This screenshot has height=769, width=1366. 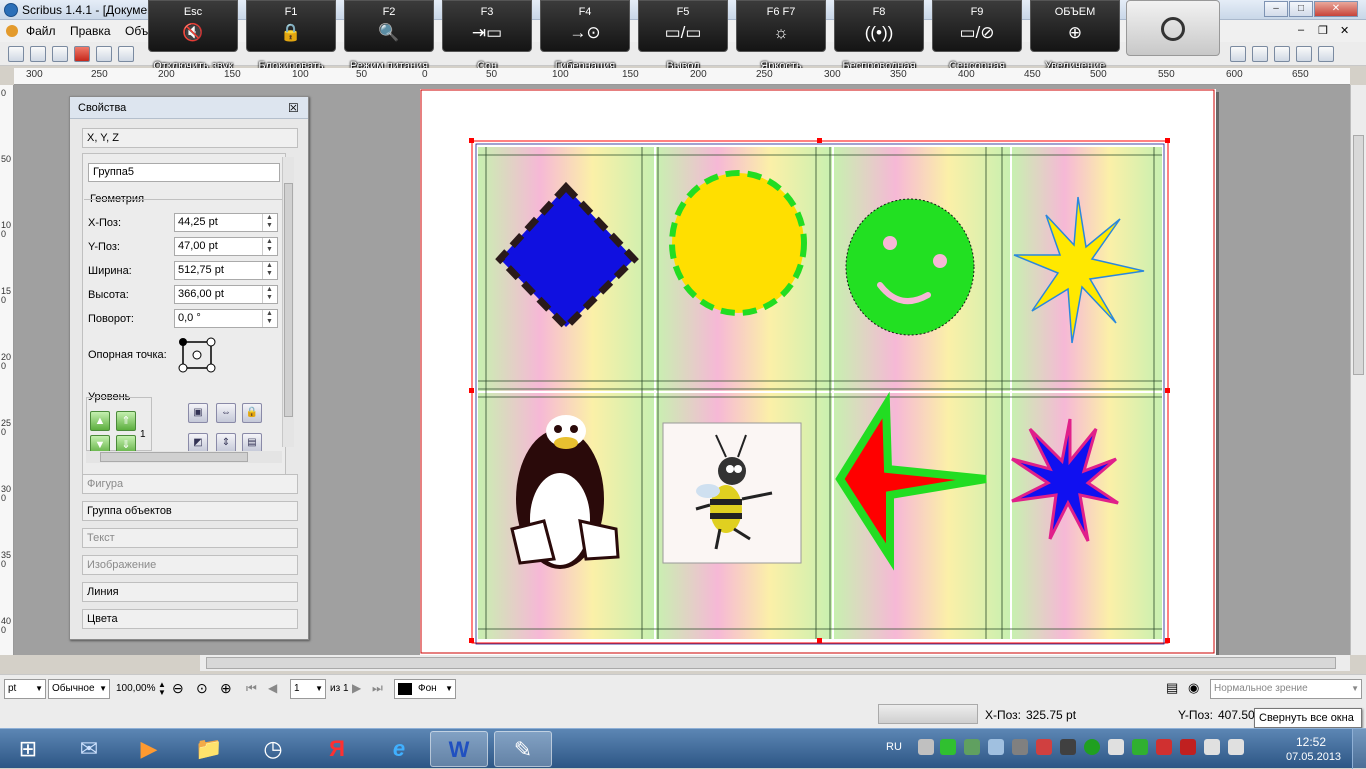 What do you see at coordinates (1301, 30) in the screenshot?
I see `doc-minimize-button: –` at bounding box center [1301, 30].